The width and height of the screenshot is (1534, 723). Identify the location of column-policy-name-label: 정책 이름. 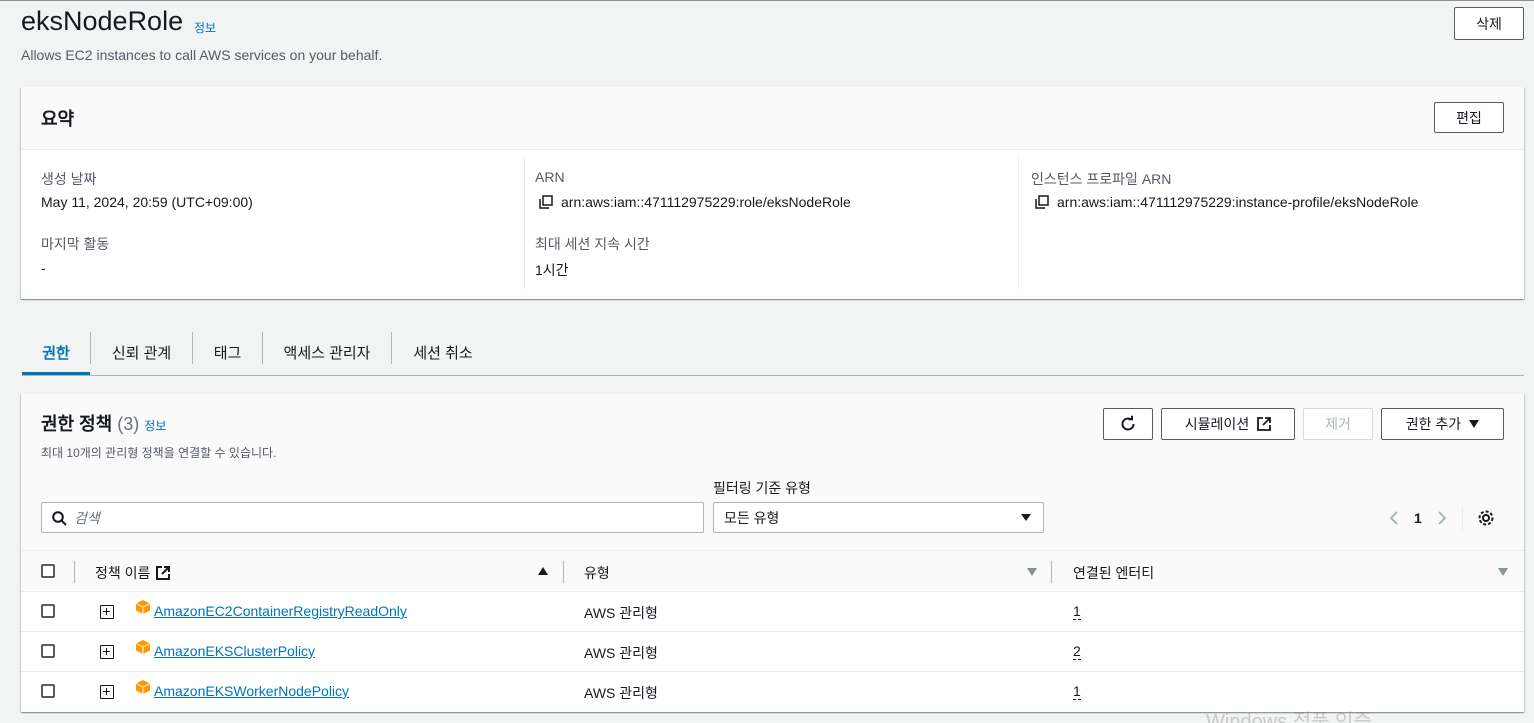
(123, 573).